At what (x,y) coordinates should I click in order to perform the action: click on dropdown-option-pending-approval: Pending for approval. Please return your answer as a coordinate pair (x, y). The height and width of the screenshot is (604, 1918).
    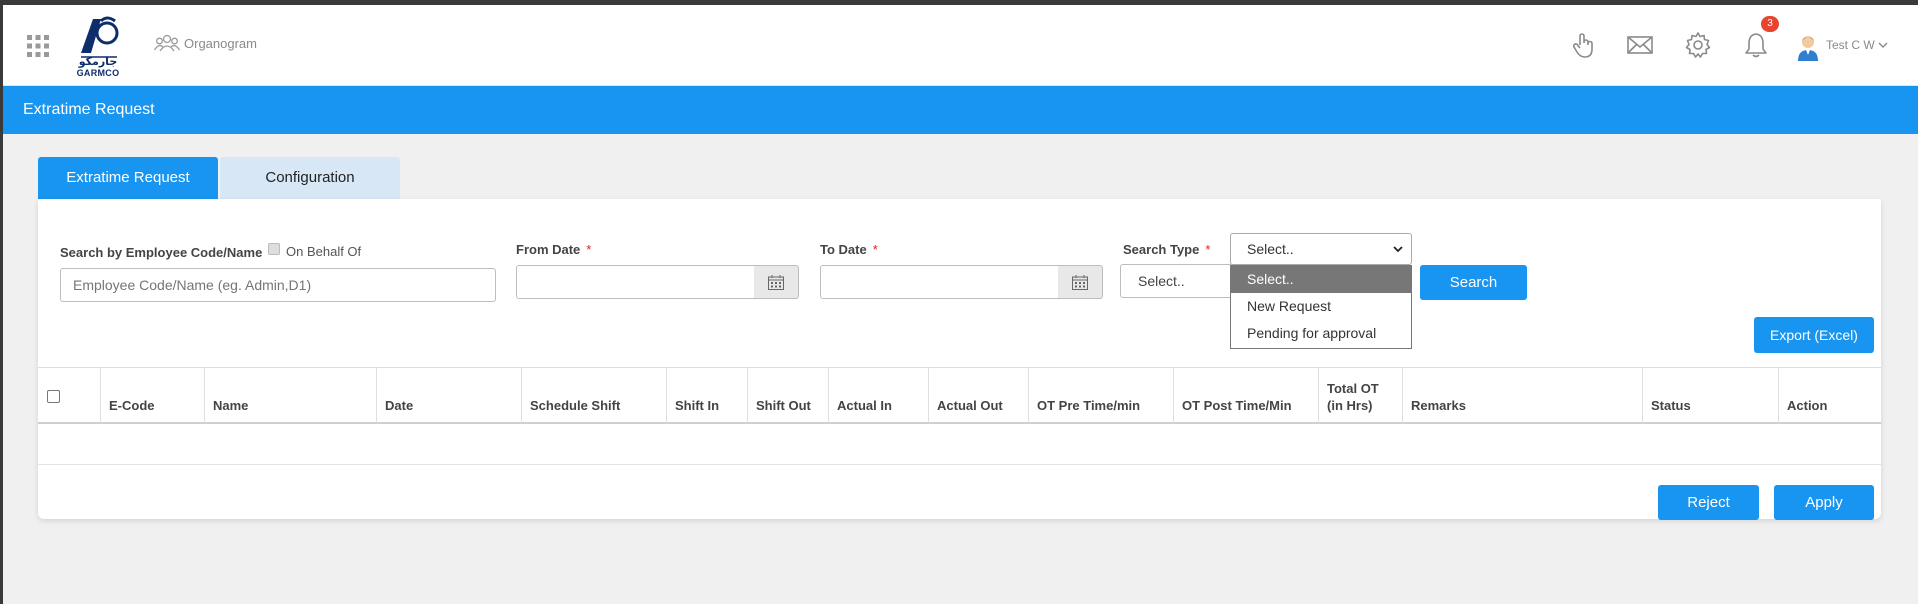
    Looking at the image, I should click on (1321, 333).